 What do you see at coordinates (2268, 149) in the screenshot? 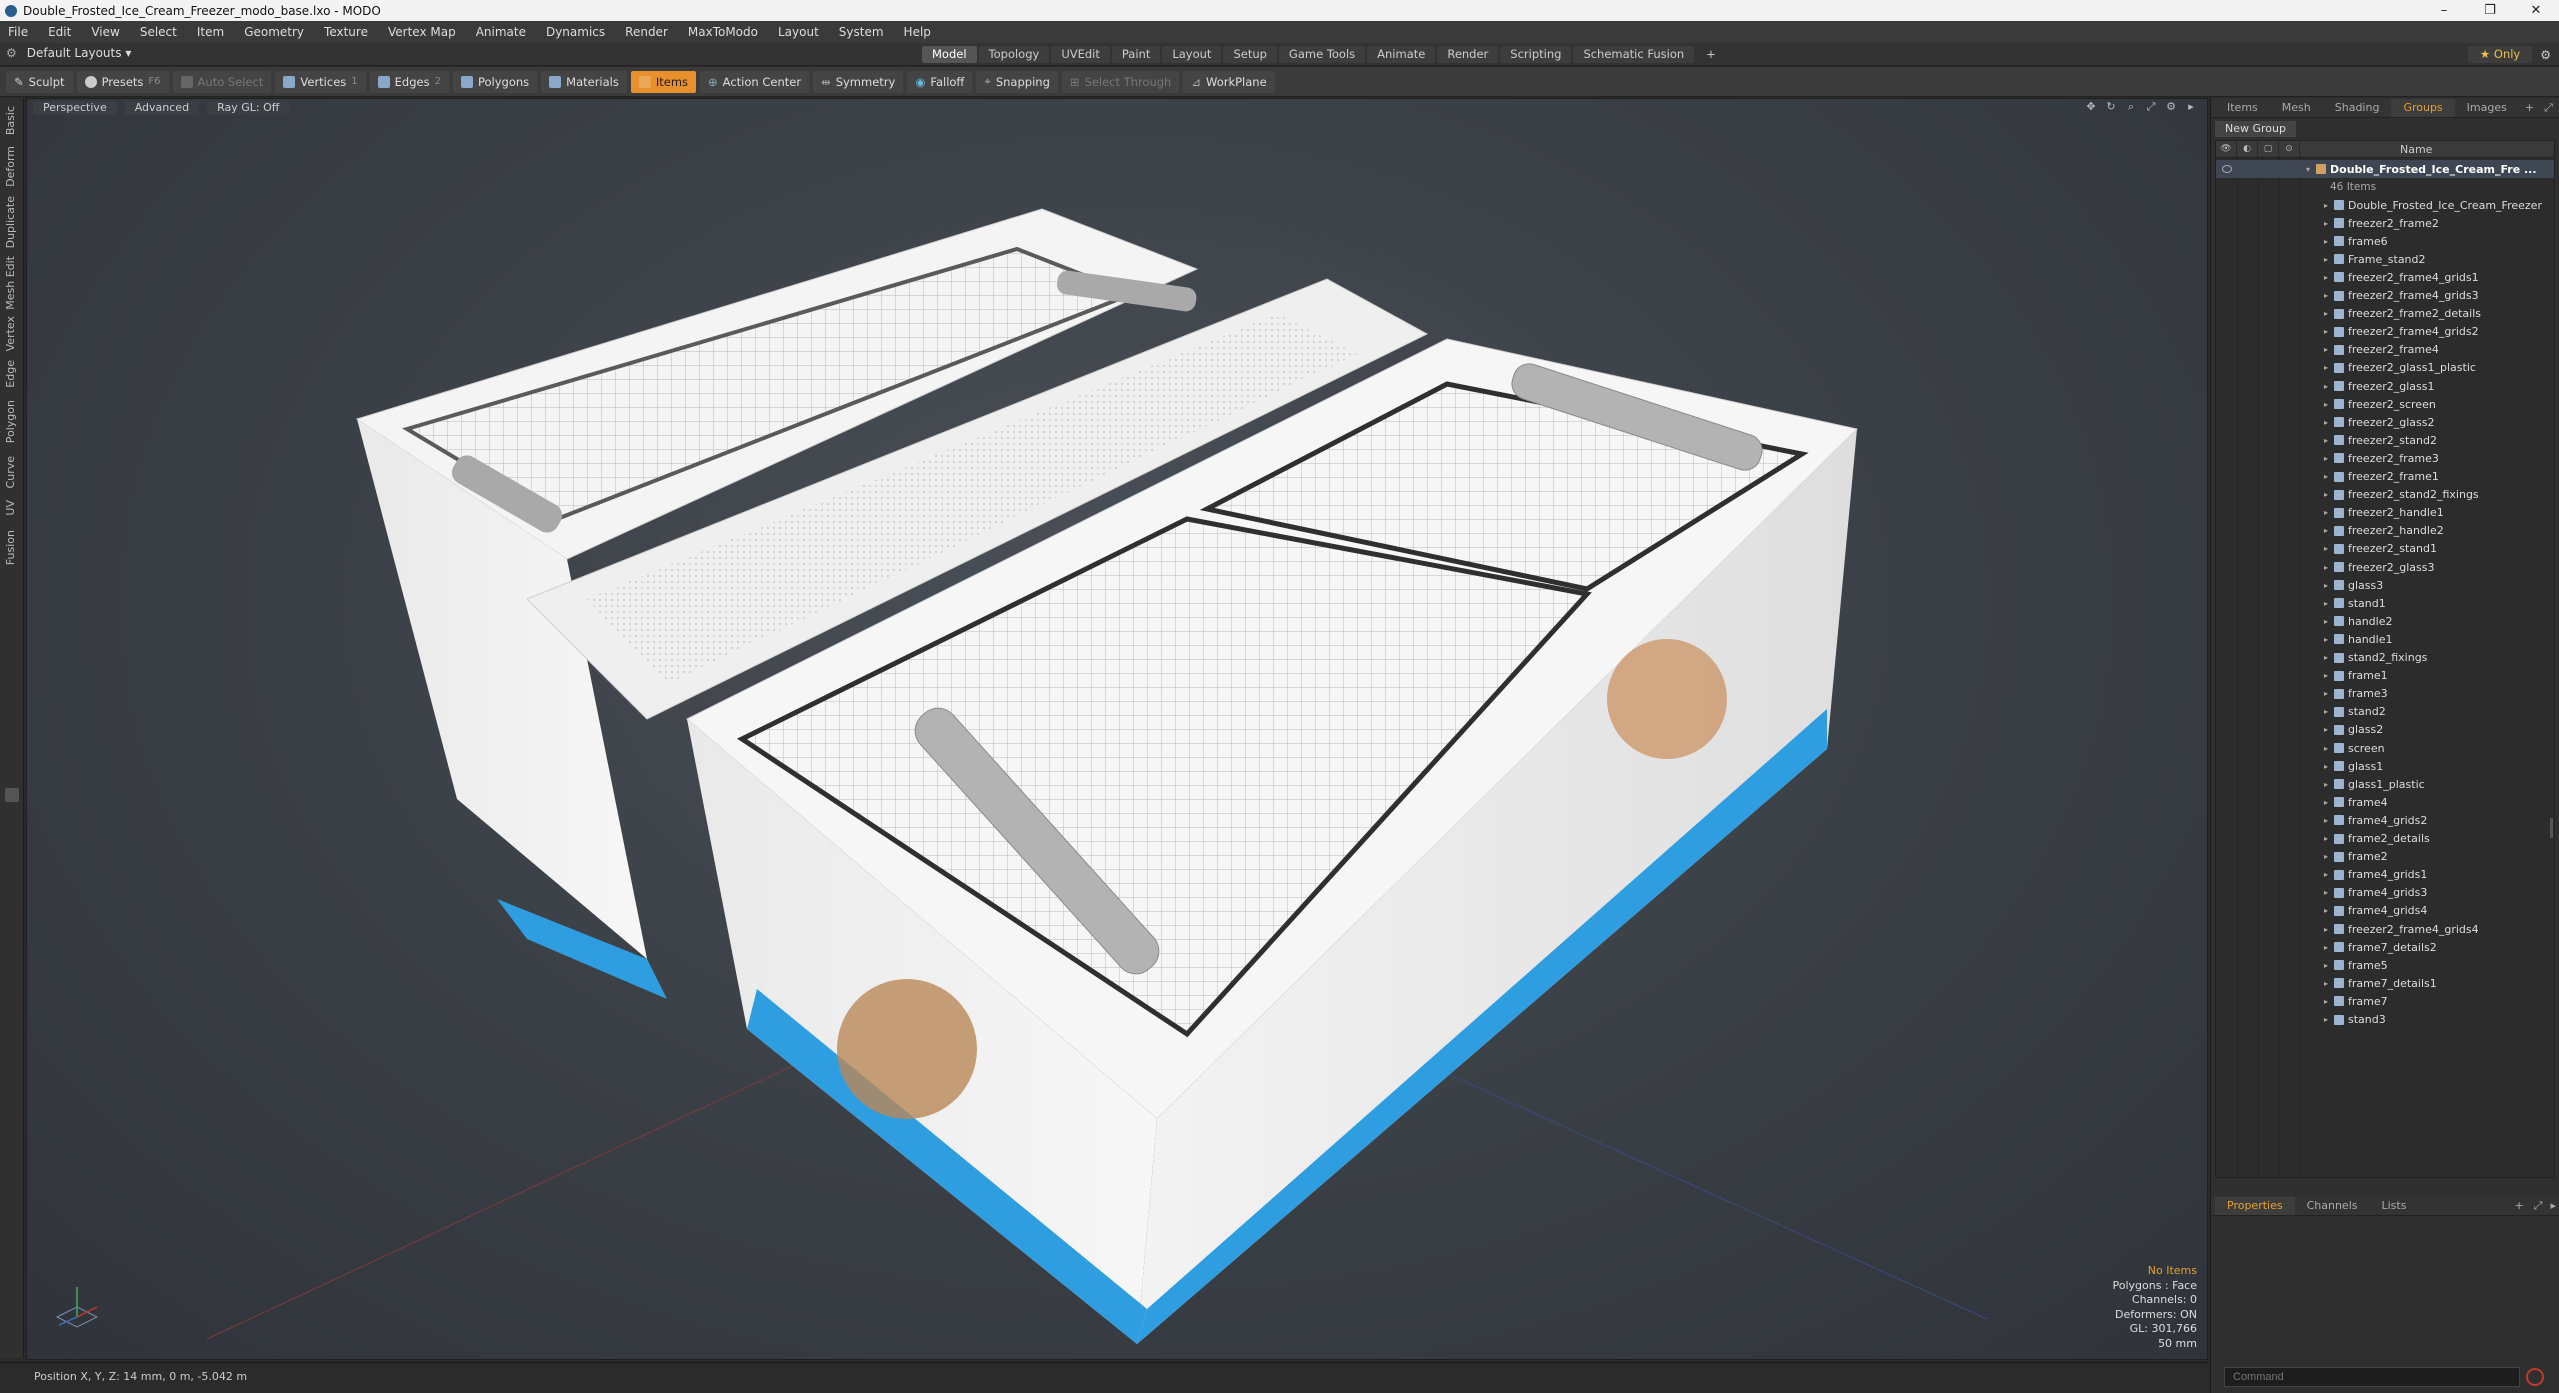
I see `lock-column-icon: ▢` at bounding box center [2268, 149].